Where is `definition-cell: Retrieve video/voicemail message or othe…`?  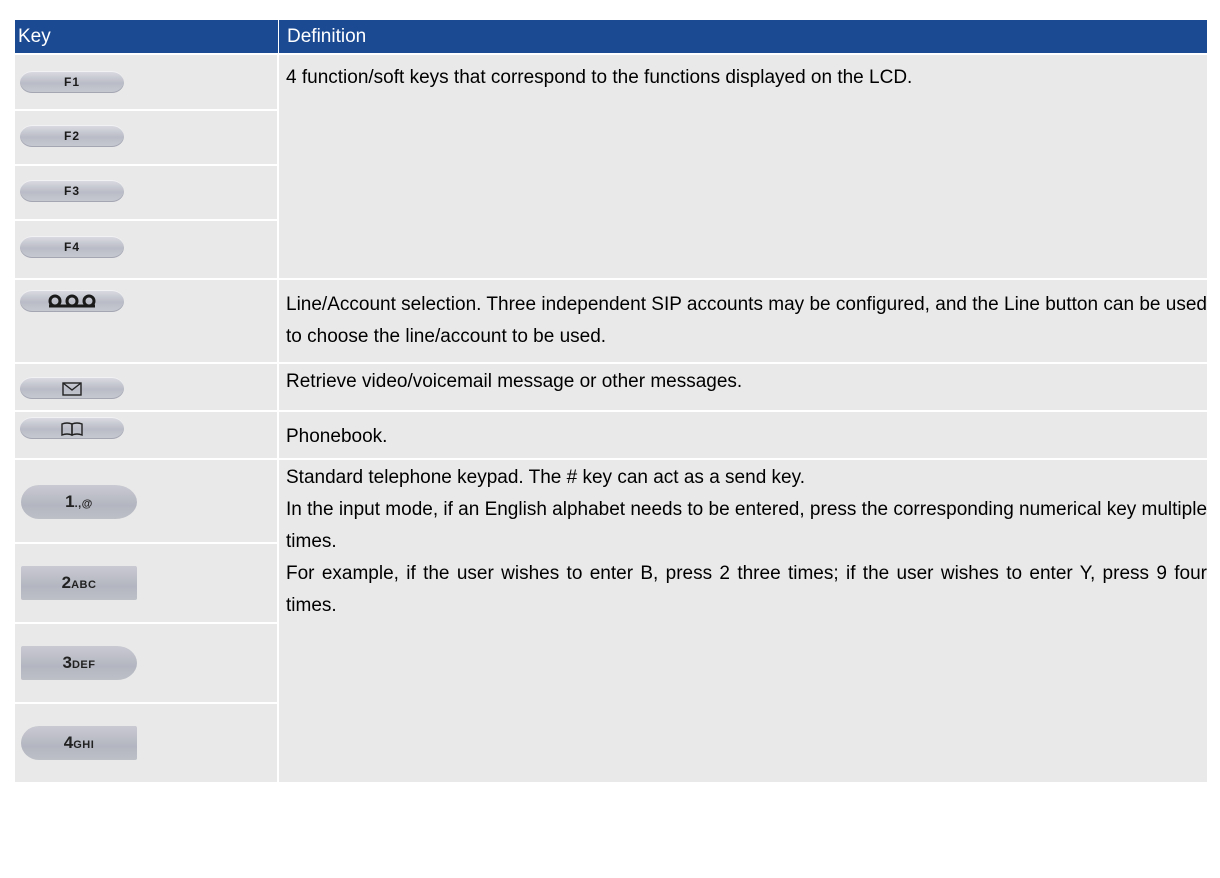 definition-cell: Retrieve video/voicemail message or othe… is located at coordinates (743, 387).